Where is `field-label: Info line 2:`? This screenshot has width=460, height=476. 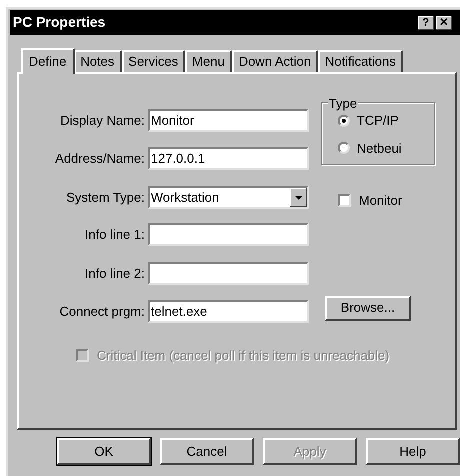 field-label: Info line 2: is located at coordinates (115, 273).